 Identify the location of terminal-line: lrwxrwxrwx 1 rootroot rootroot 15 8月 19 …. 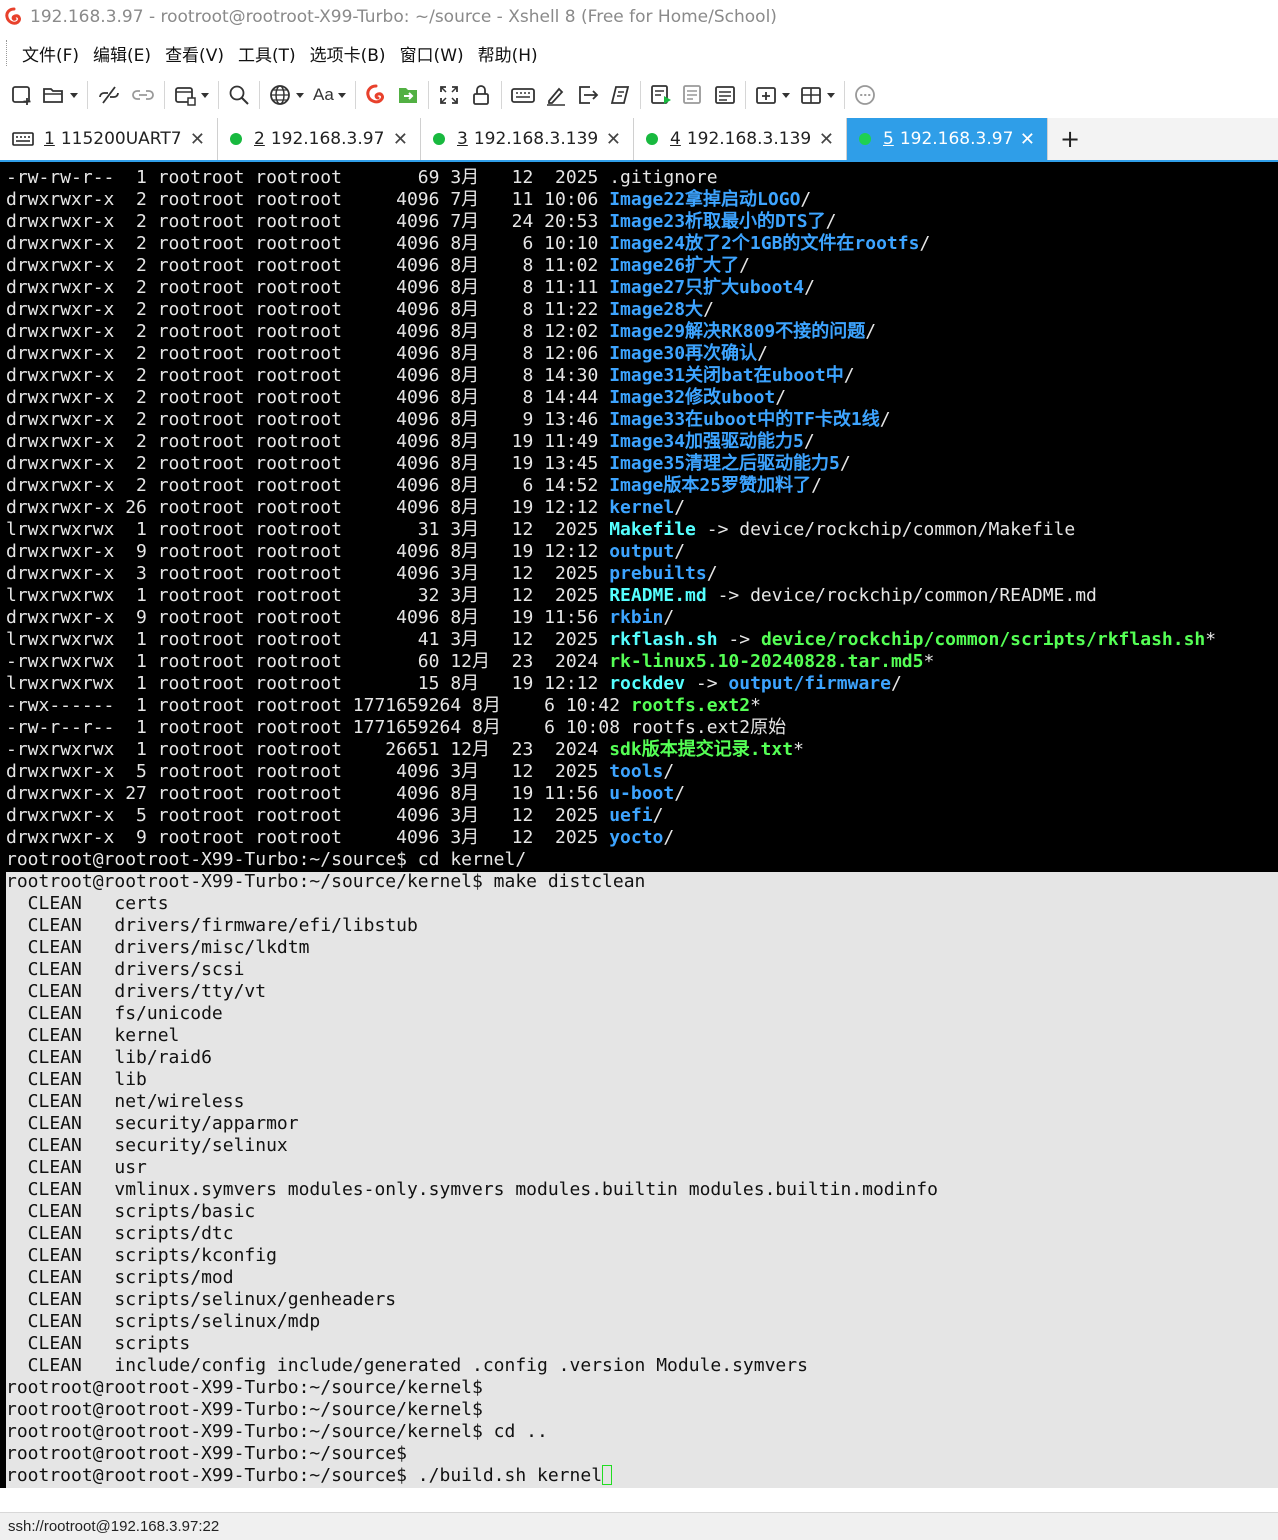
(611, 684).